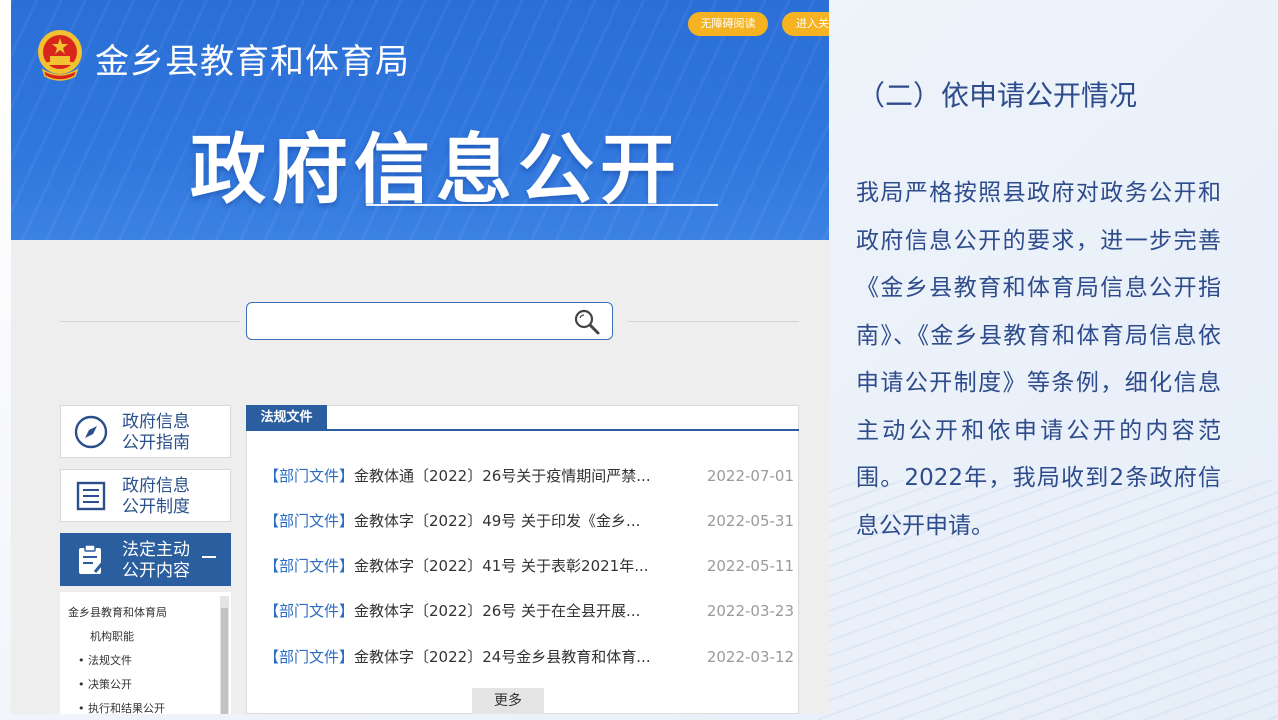  What do you see at coordinates (252, 62) in the screenshot?
I see `site-title: 金乡县教育和体育局` at bounding box center [252, 62].